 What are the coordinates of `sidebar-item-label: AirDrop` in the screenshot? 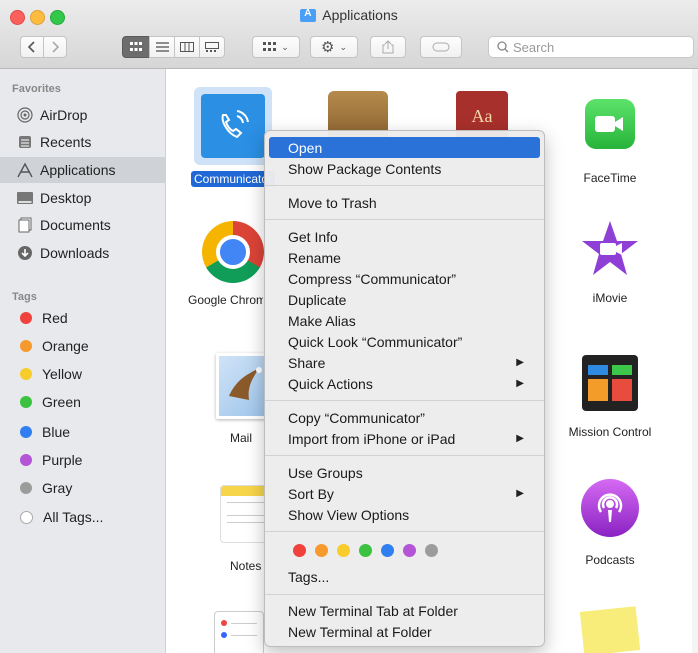 It's located at (64, 115).